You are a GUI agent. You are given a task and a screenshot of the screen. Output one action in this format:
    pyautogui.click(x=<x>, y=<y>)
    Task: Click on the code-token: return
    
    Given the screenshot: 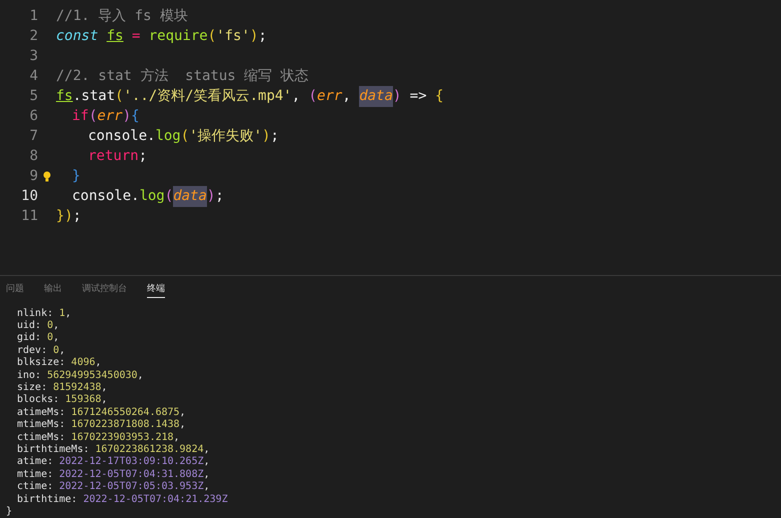 What is the action you would take?
    pyautogui.click(x=113, y=156)
    